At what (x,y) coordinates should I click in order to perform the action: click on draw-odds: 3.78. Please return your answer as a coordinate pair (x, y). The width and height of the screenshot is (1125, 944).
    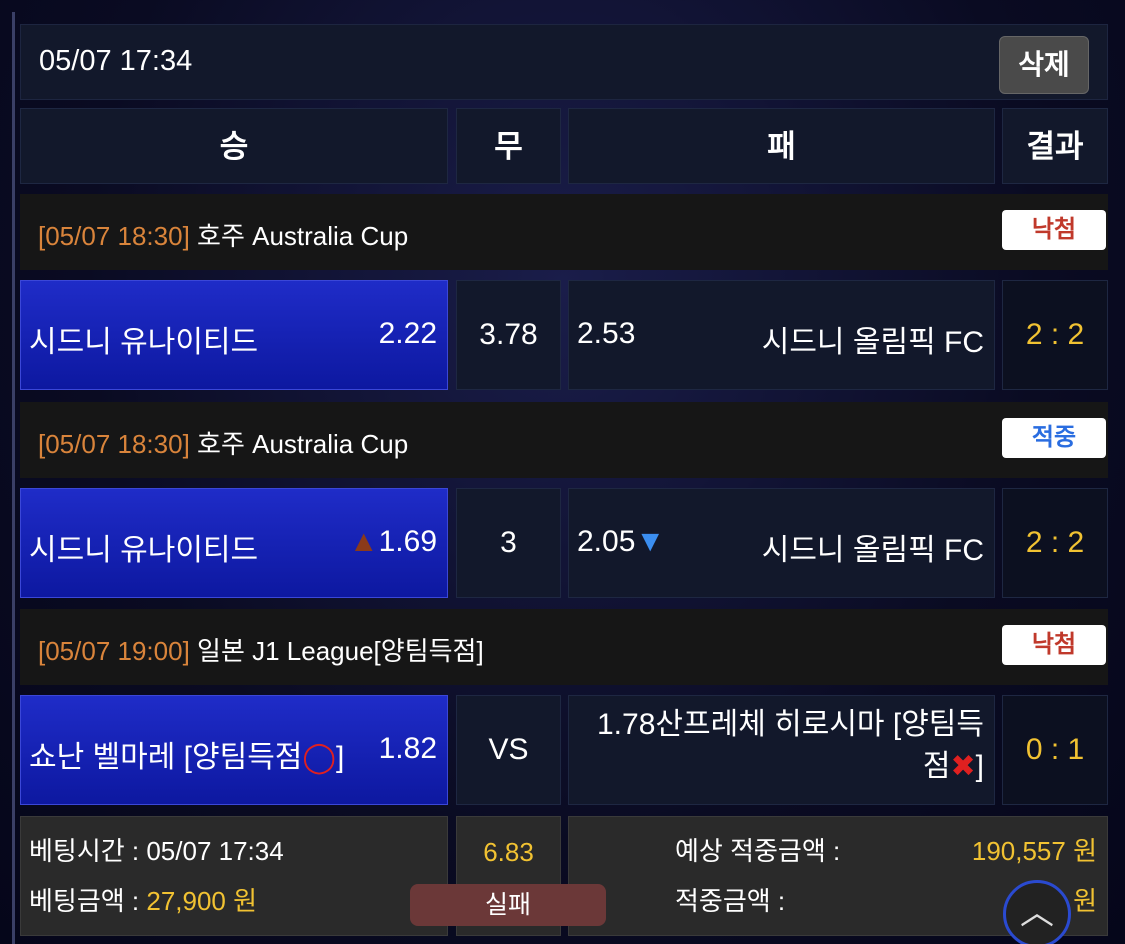
    Looking at the image, I should click on (508, 334).